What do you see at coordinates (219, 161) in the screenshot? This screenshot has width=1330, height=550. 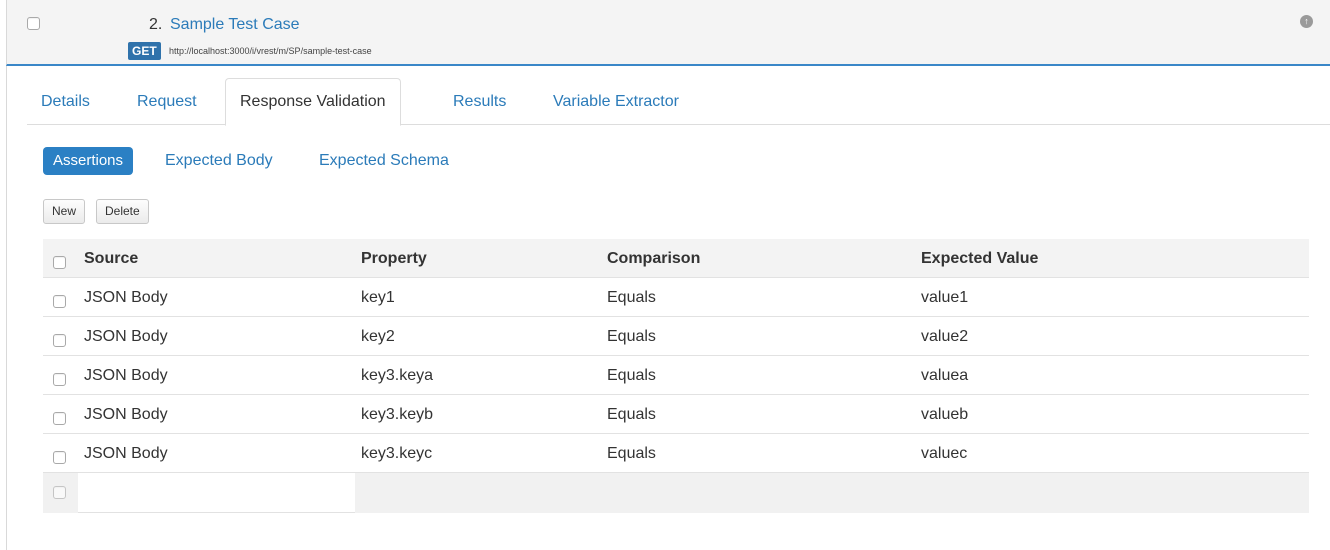 I see `pill-expected-body: Expected Body` at bounding box center [219, 161].